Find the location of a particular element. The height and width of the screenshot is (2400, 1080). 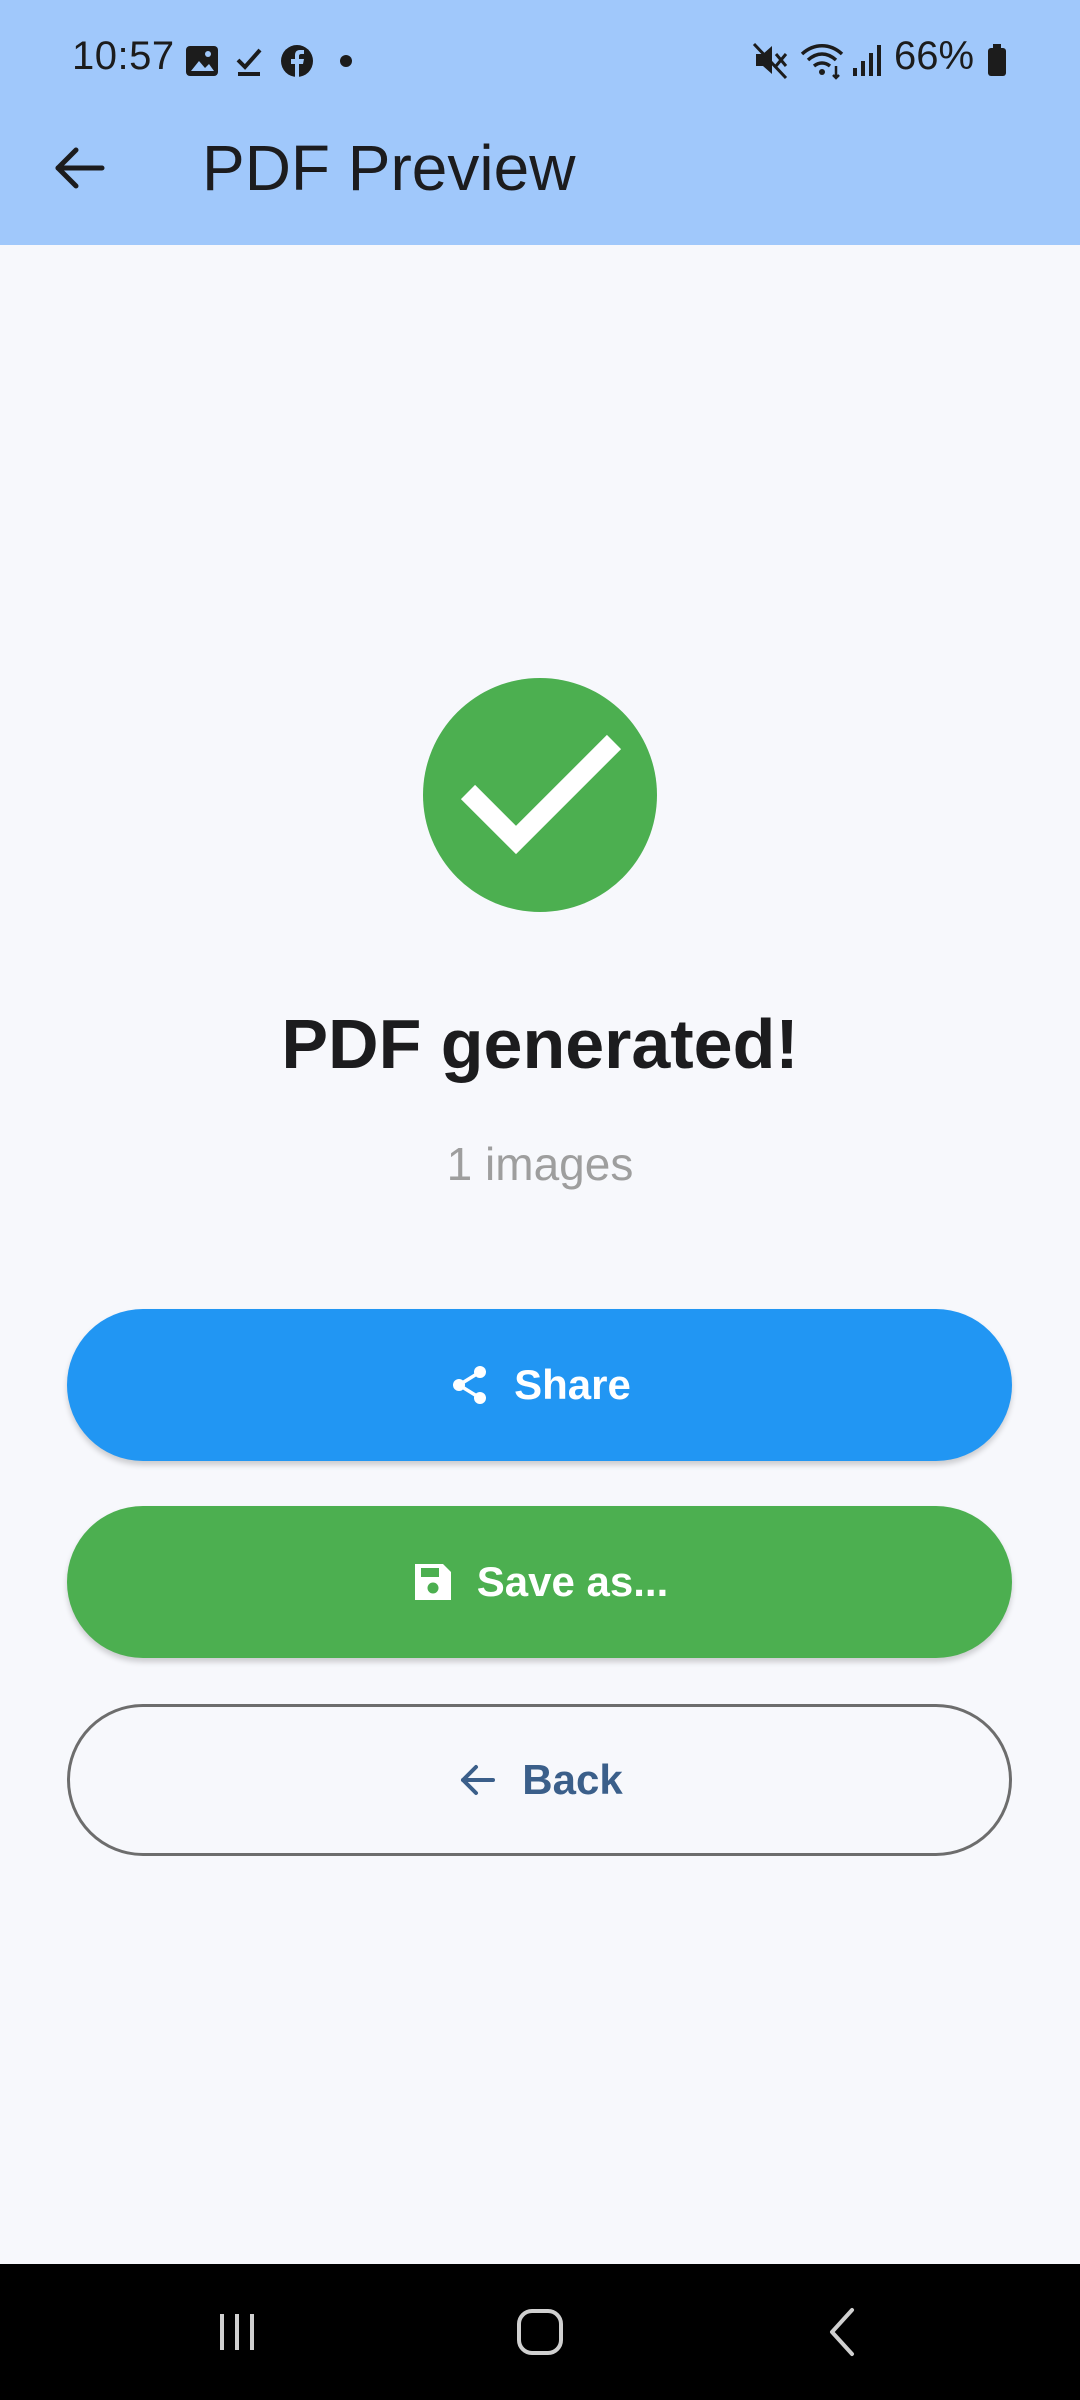

share-button-label: Share is located at coordinates (572, 1384).